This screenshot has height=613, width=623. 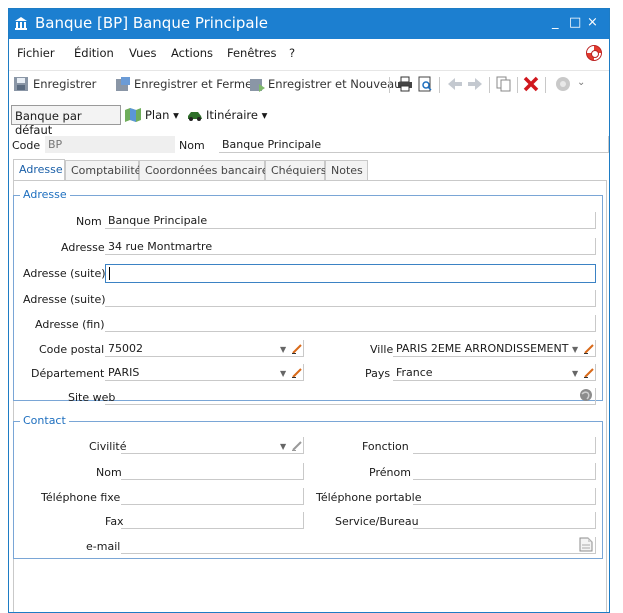 I want to click on menu-fenetres: Fenêtres, so click(x=251, y=53).